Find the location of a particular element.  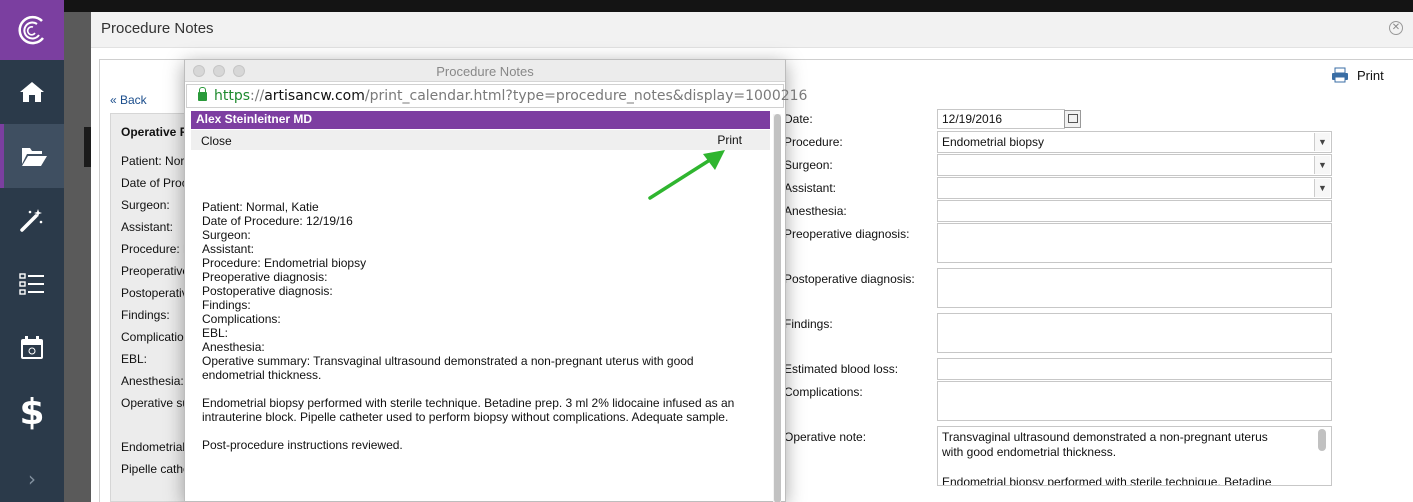

panel-line: Preoperative is located at coordinates (155, 271).